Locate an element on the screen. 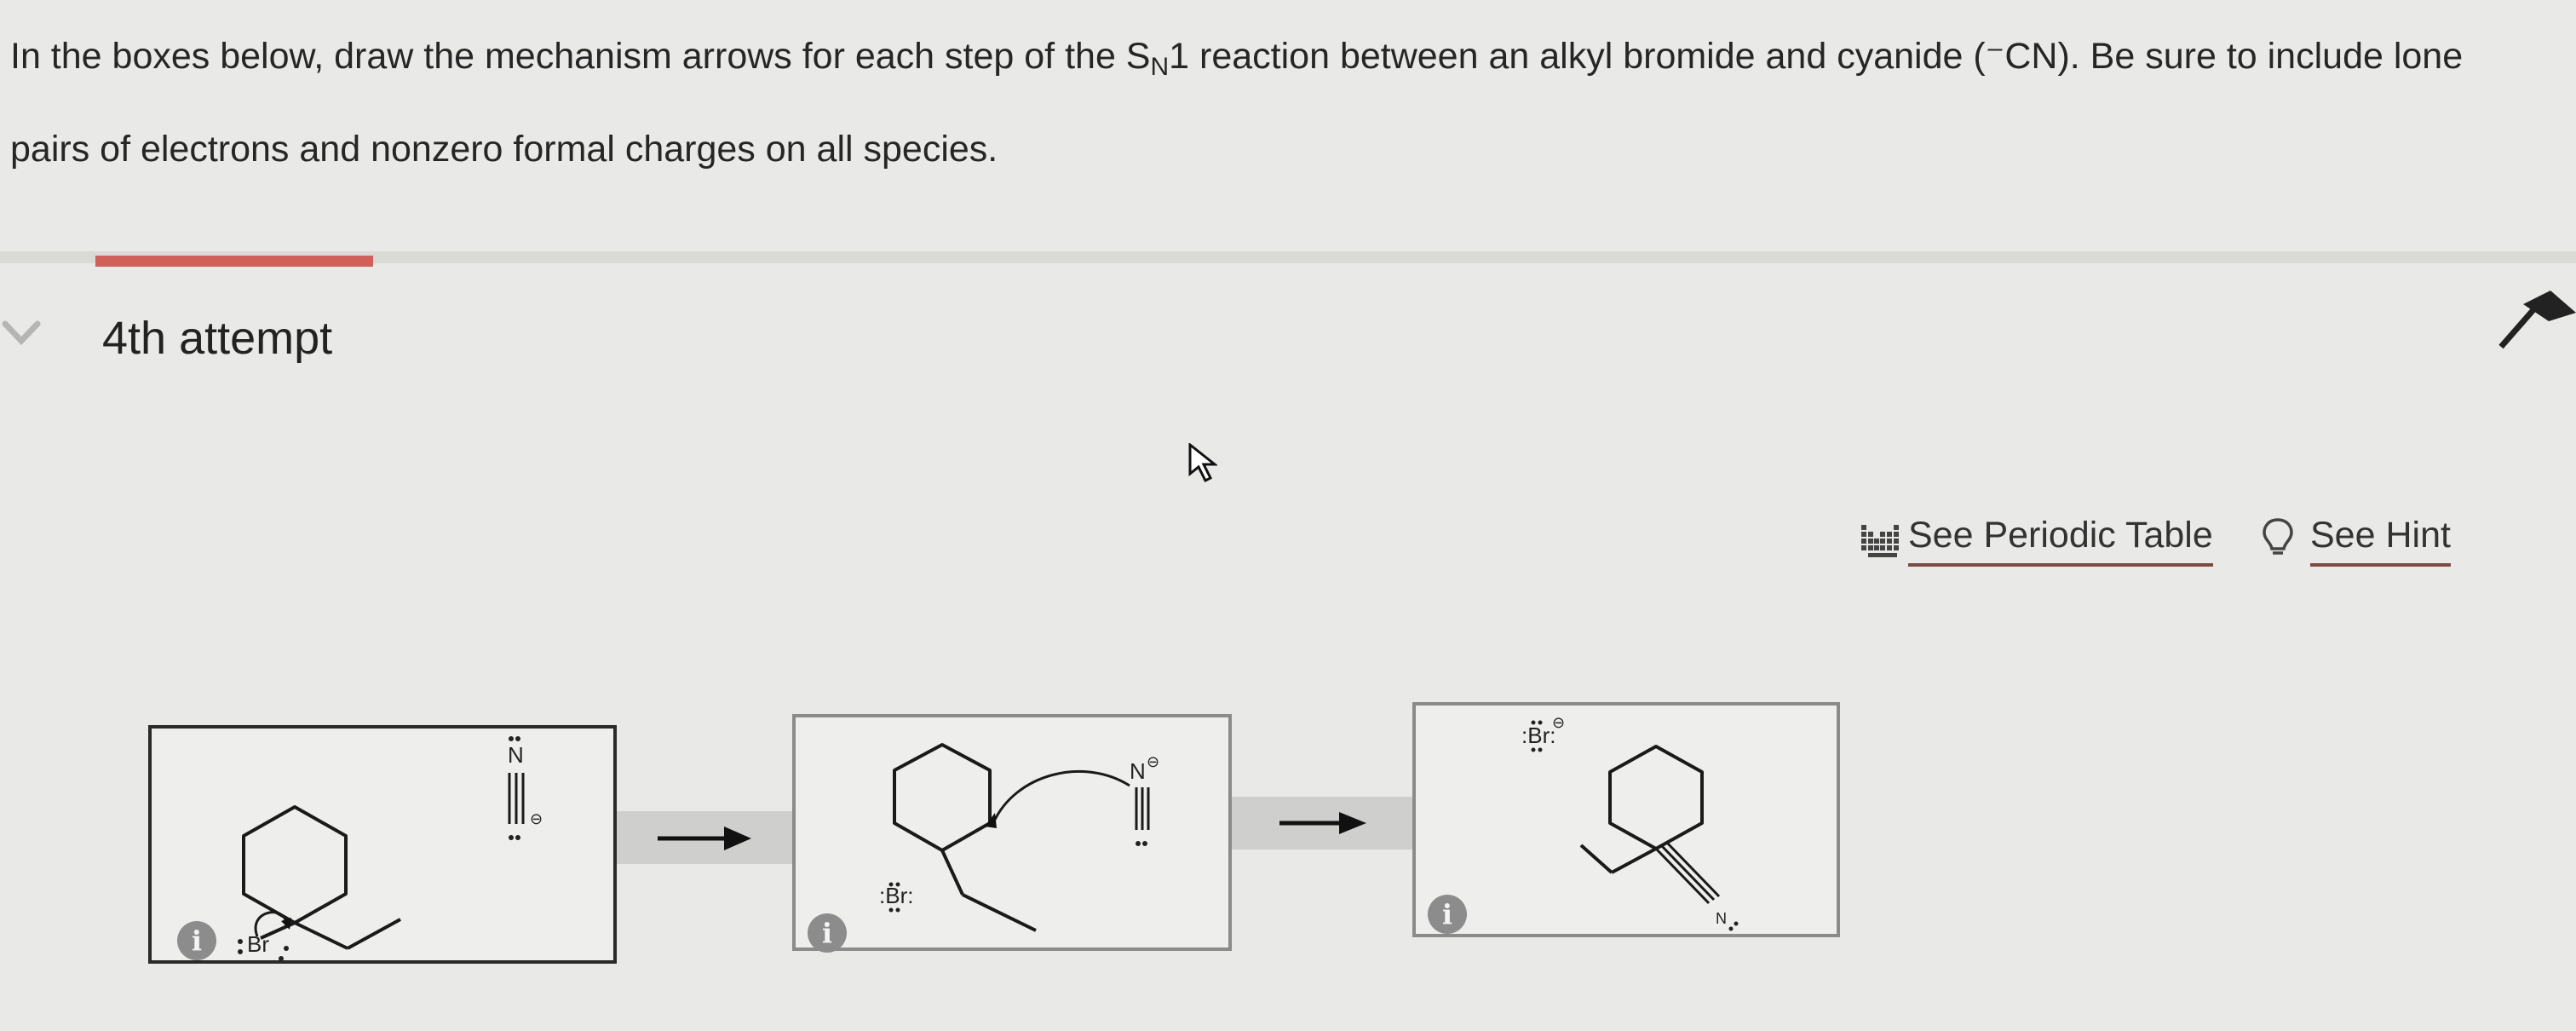 The image size is (2576, 1031). see-periodic-table-label: See Periodic Table is located at coordinates (2061, 535).